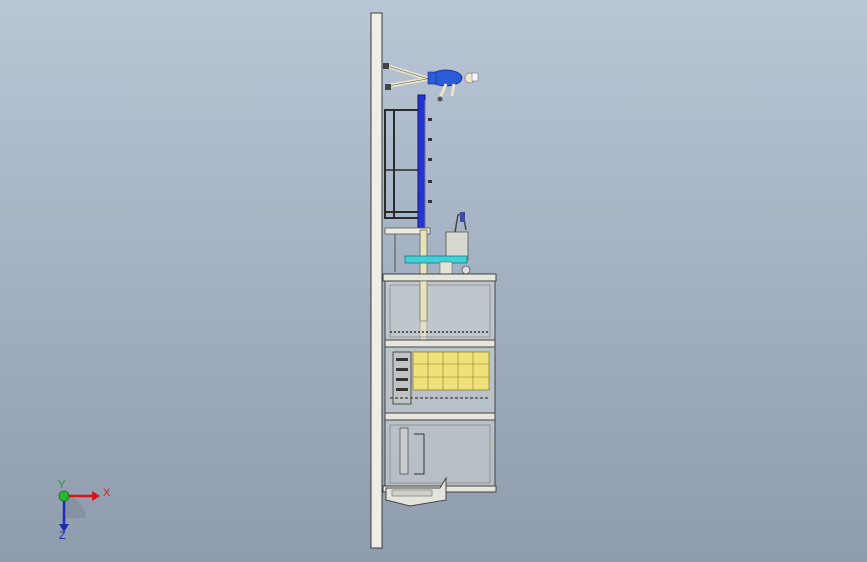 This screenshot has height=562, width=867. What do you see at coordinates (451, 371) in the screenshot?
I see `yellow-tray-stack` at bounding box center [451, 371].